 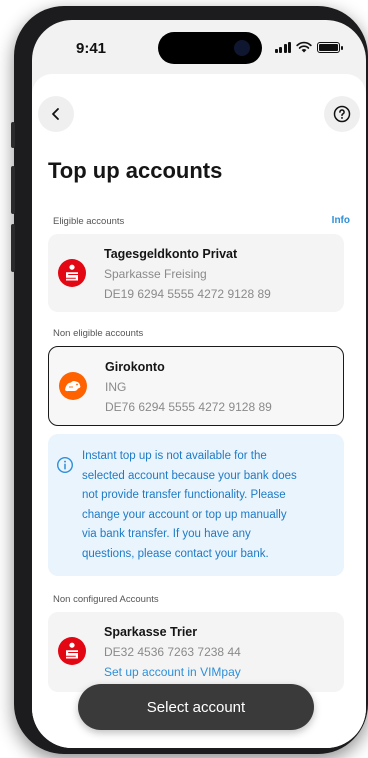 What do you see at coordinates (65, 465) in the screenshot?
I see `info-icon` at bounding box center [65, 465].